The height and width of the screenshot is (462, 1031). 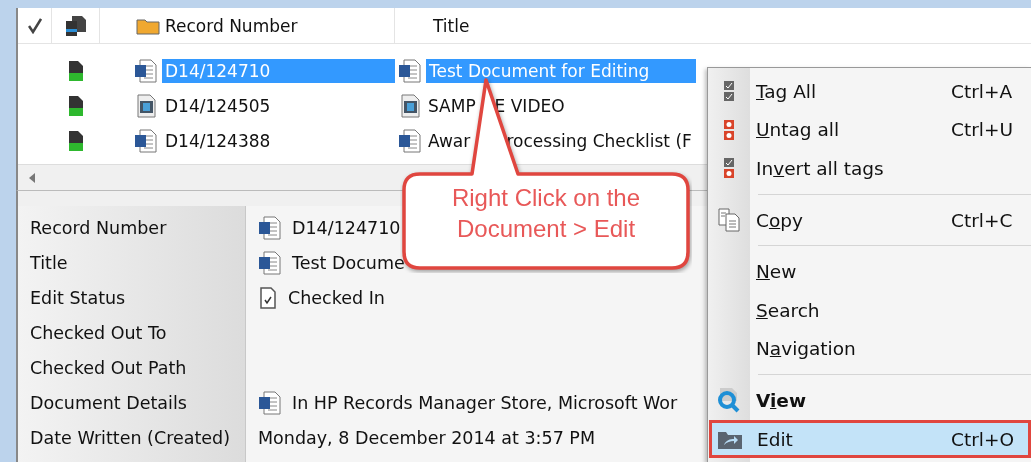 What do you see at coordinates (426, 437) in the screenshot?
I see `field-value: Monday, 8 December 2014 at 3:57 PM` at bounding box center [426, 437].